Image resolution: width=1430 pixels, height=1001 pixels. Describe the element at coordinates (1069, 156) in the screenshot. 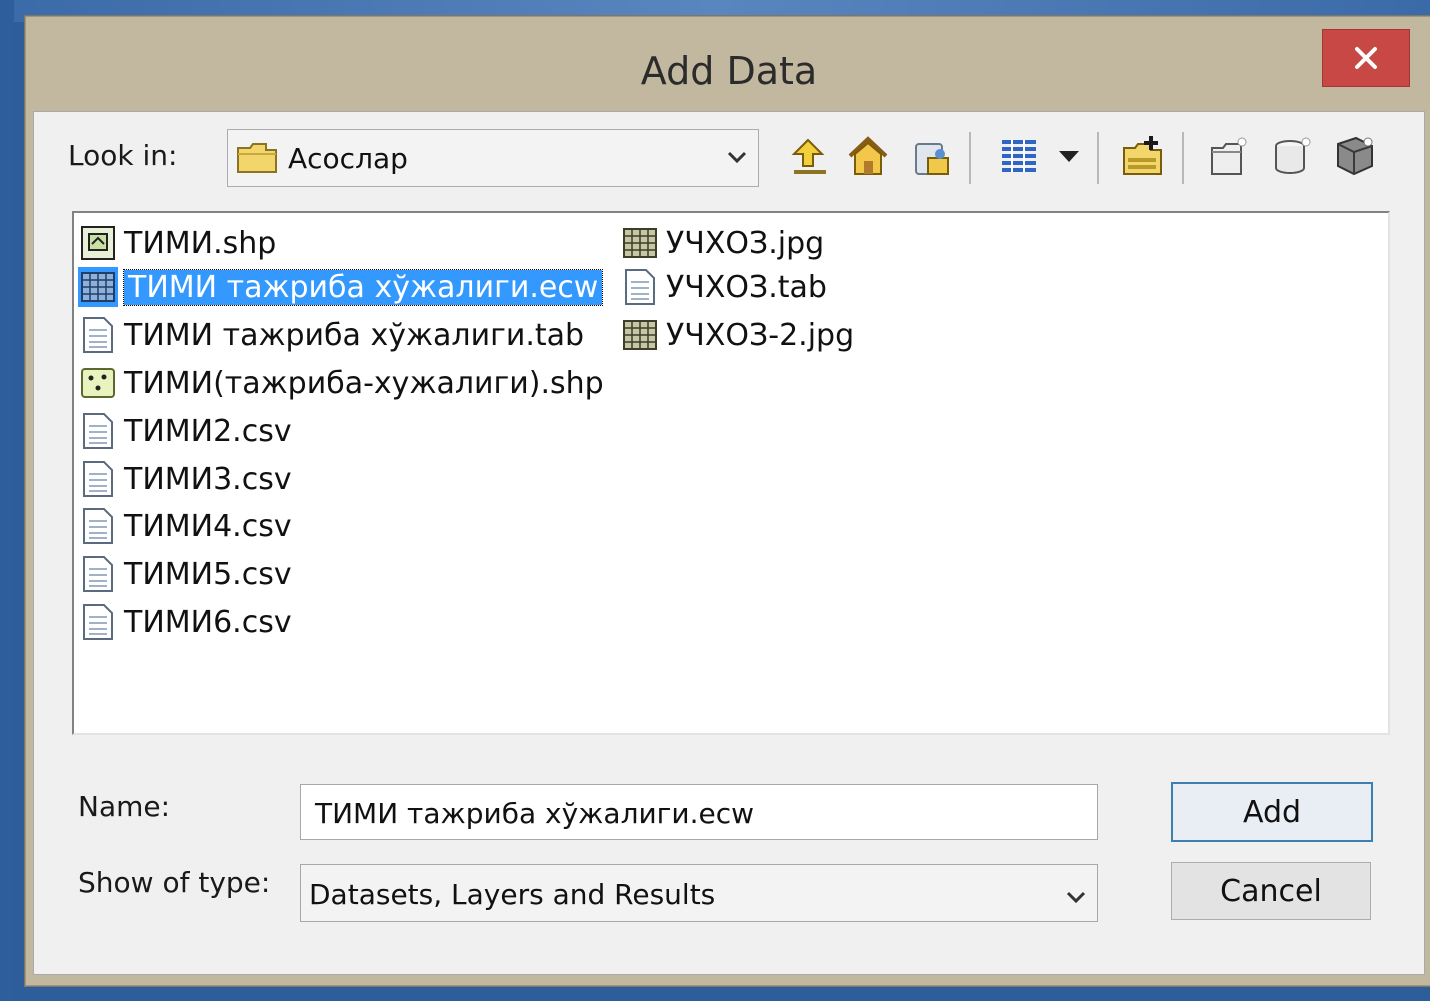

I see `view-dropdown-icon` at that location.